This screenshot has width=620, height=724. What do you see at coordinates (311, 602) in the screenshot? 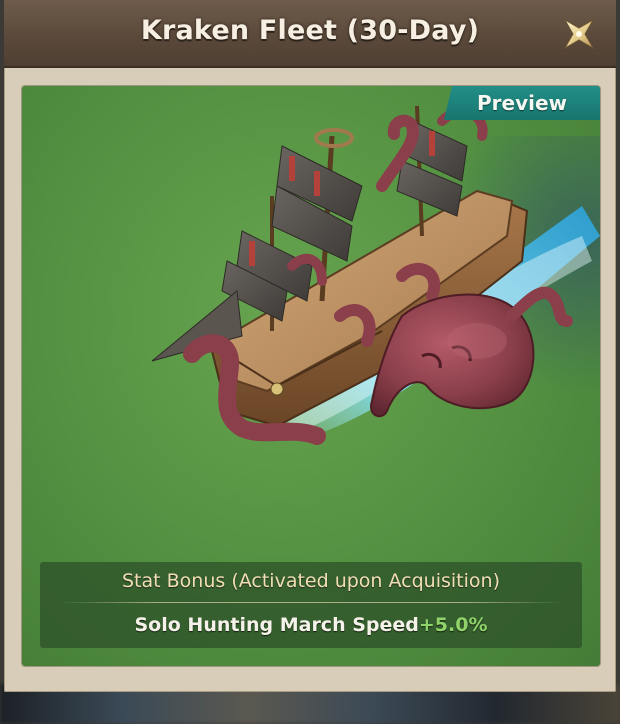
I see `divider` at bounding box center [311, 602].